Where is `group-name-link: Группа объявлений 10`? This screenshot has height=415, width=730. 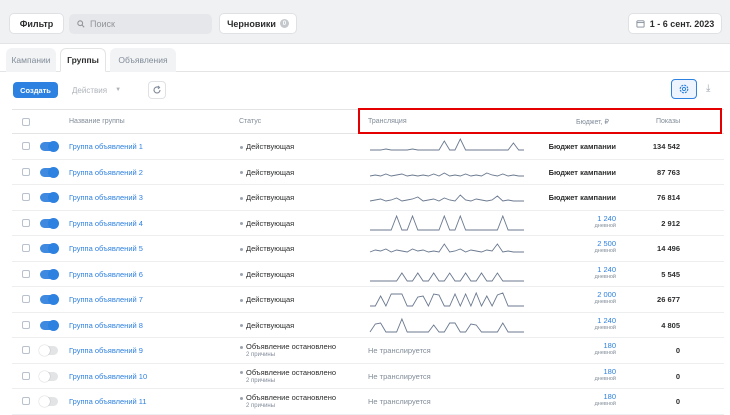 group-name-link: Группа объявлений 10 is located at coordinates (108, 376).